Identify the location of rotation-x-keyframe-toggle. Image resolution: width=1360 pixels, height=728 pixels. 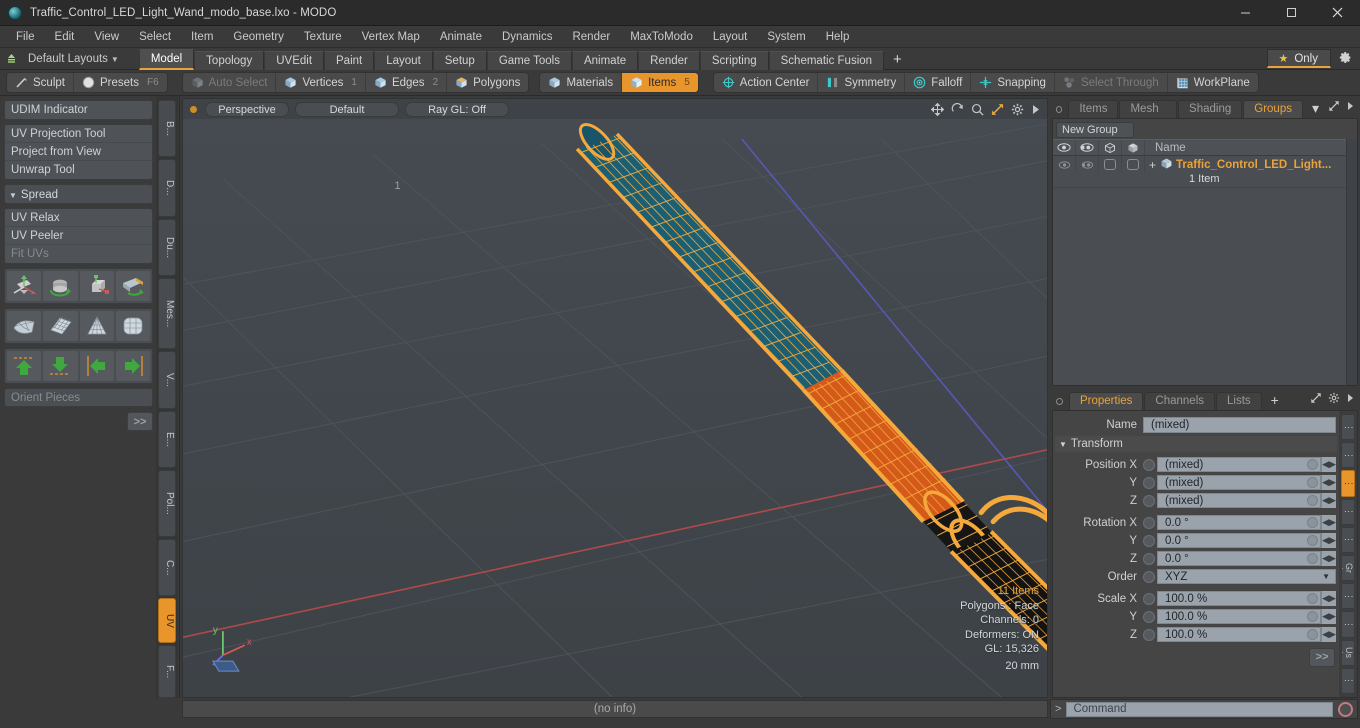
(1149, 522).